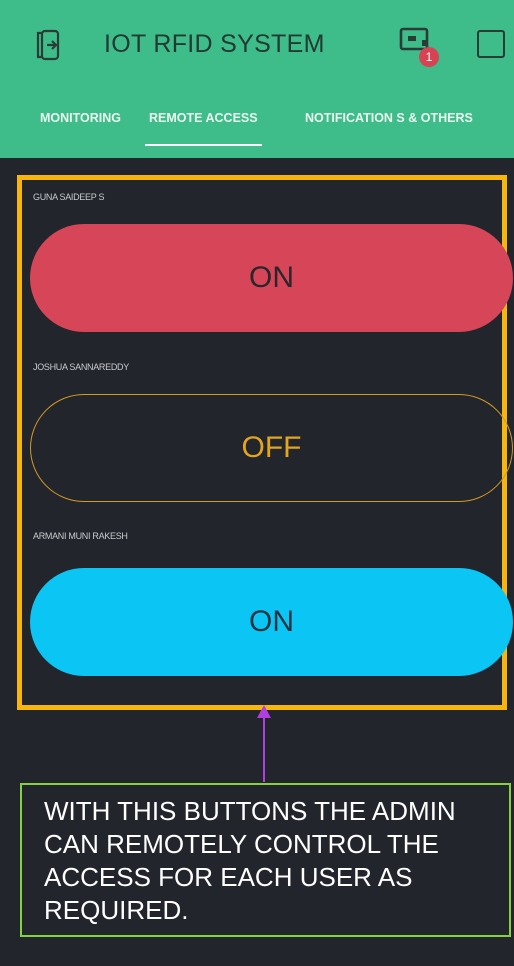 The width and height of the screenshot is (514, 966). Describe the element at coordinates (228, 877) in the screenshot. I see `note-line: ACCESS FOR EACH USER AS` at that location.